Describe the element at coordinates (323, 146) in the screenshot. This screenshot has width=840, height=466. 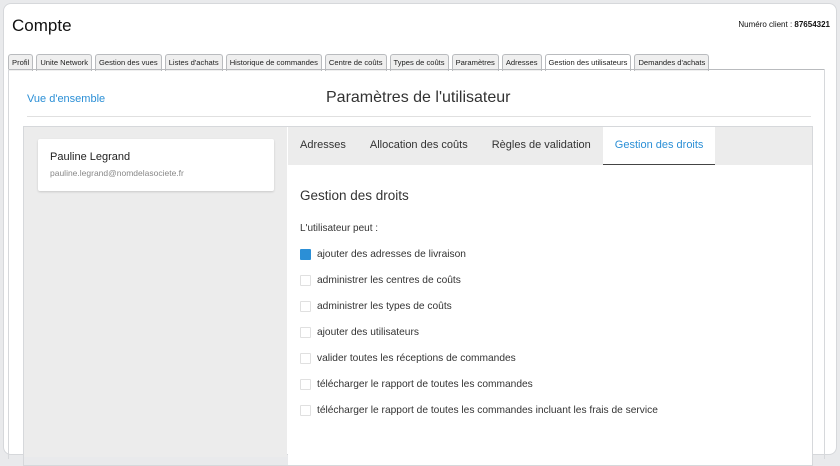
I see `subtab-adresses: Adresses` at that location.